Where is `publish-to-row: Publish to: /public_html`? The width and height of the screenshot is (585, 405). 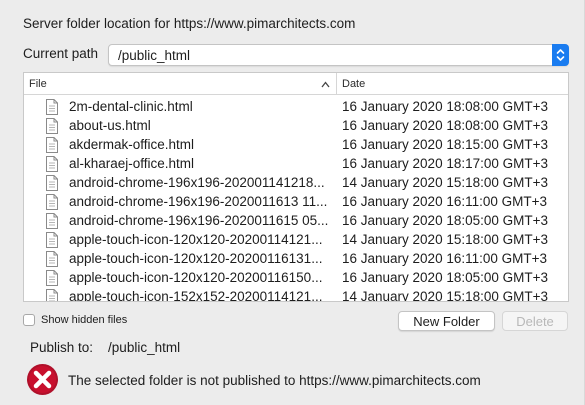
publish-to-row: Publish to: /public_html is located at coordinates (105, 347).